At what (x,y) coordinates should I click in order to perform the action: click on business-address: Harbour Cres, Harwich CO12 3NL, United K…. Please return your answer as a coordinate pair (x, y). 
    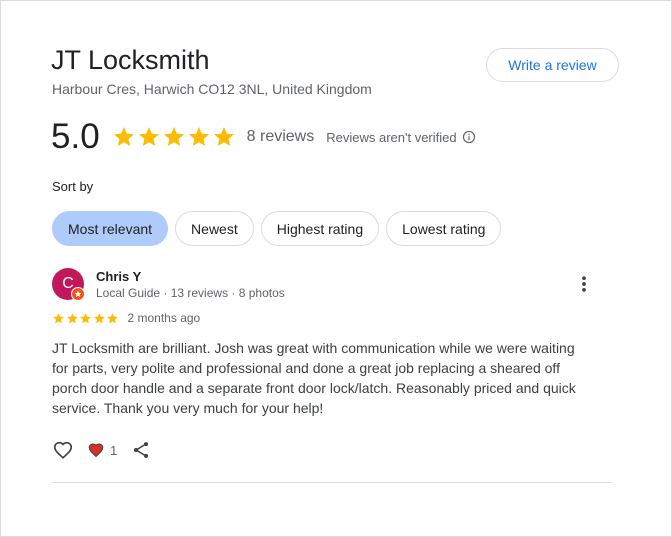
    Looking at the image, I should click on (212, 89).